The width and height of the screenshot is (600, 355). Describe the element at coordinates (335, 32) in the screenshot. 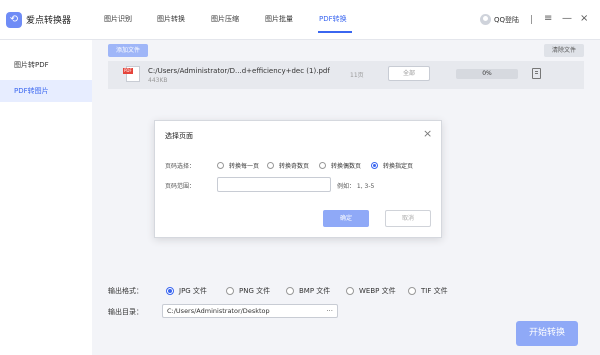

I see `active-tab-indicator` at that location.